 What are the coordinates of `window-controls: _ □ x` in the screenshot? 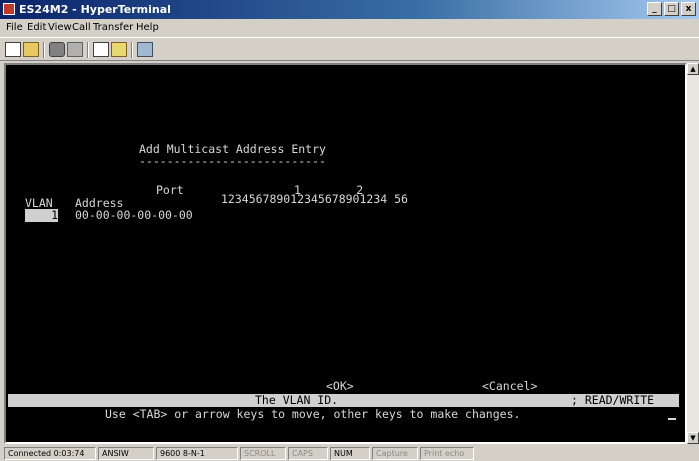 It's located at (671, 9).